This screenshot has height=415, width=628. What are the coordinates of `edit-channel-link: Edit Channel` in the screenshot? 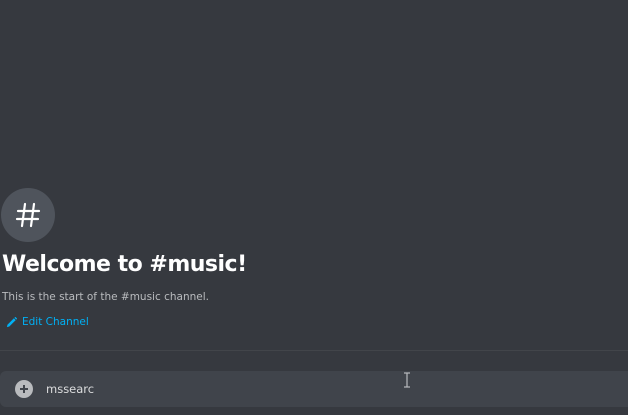 It's located at (47, 322).